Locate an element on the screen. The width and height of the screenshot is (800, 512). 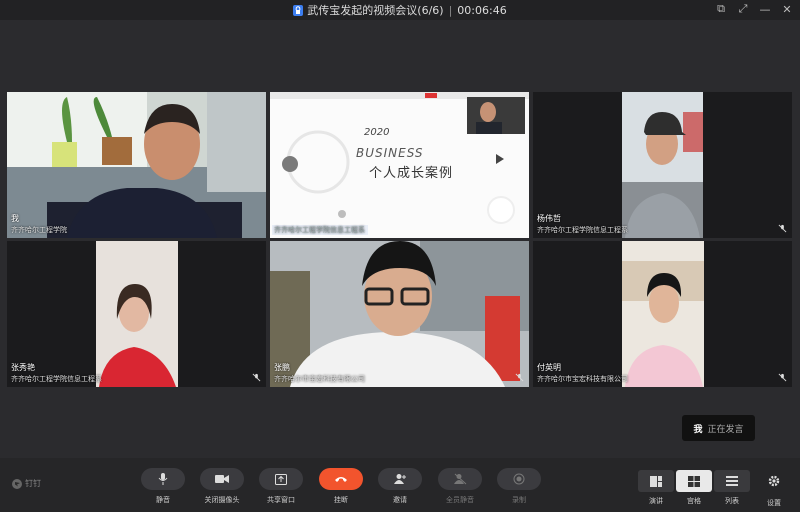
invite-button: 邀请 is located at coordinates (400, 486).